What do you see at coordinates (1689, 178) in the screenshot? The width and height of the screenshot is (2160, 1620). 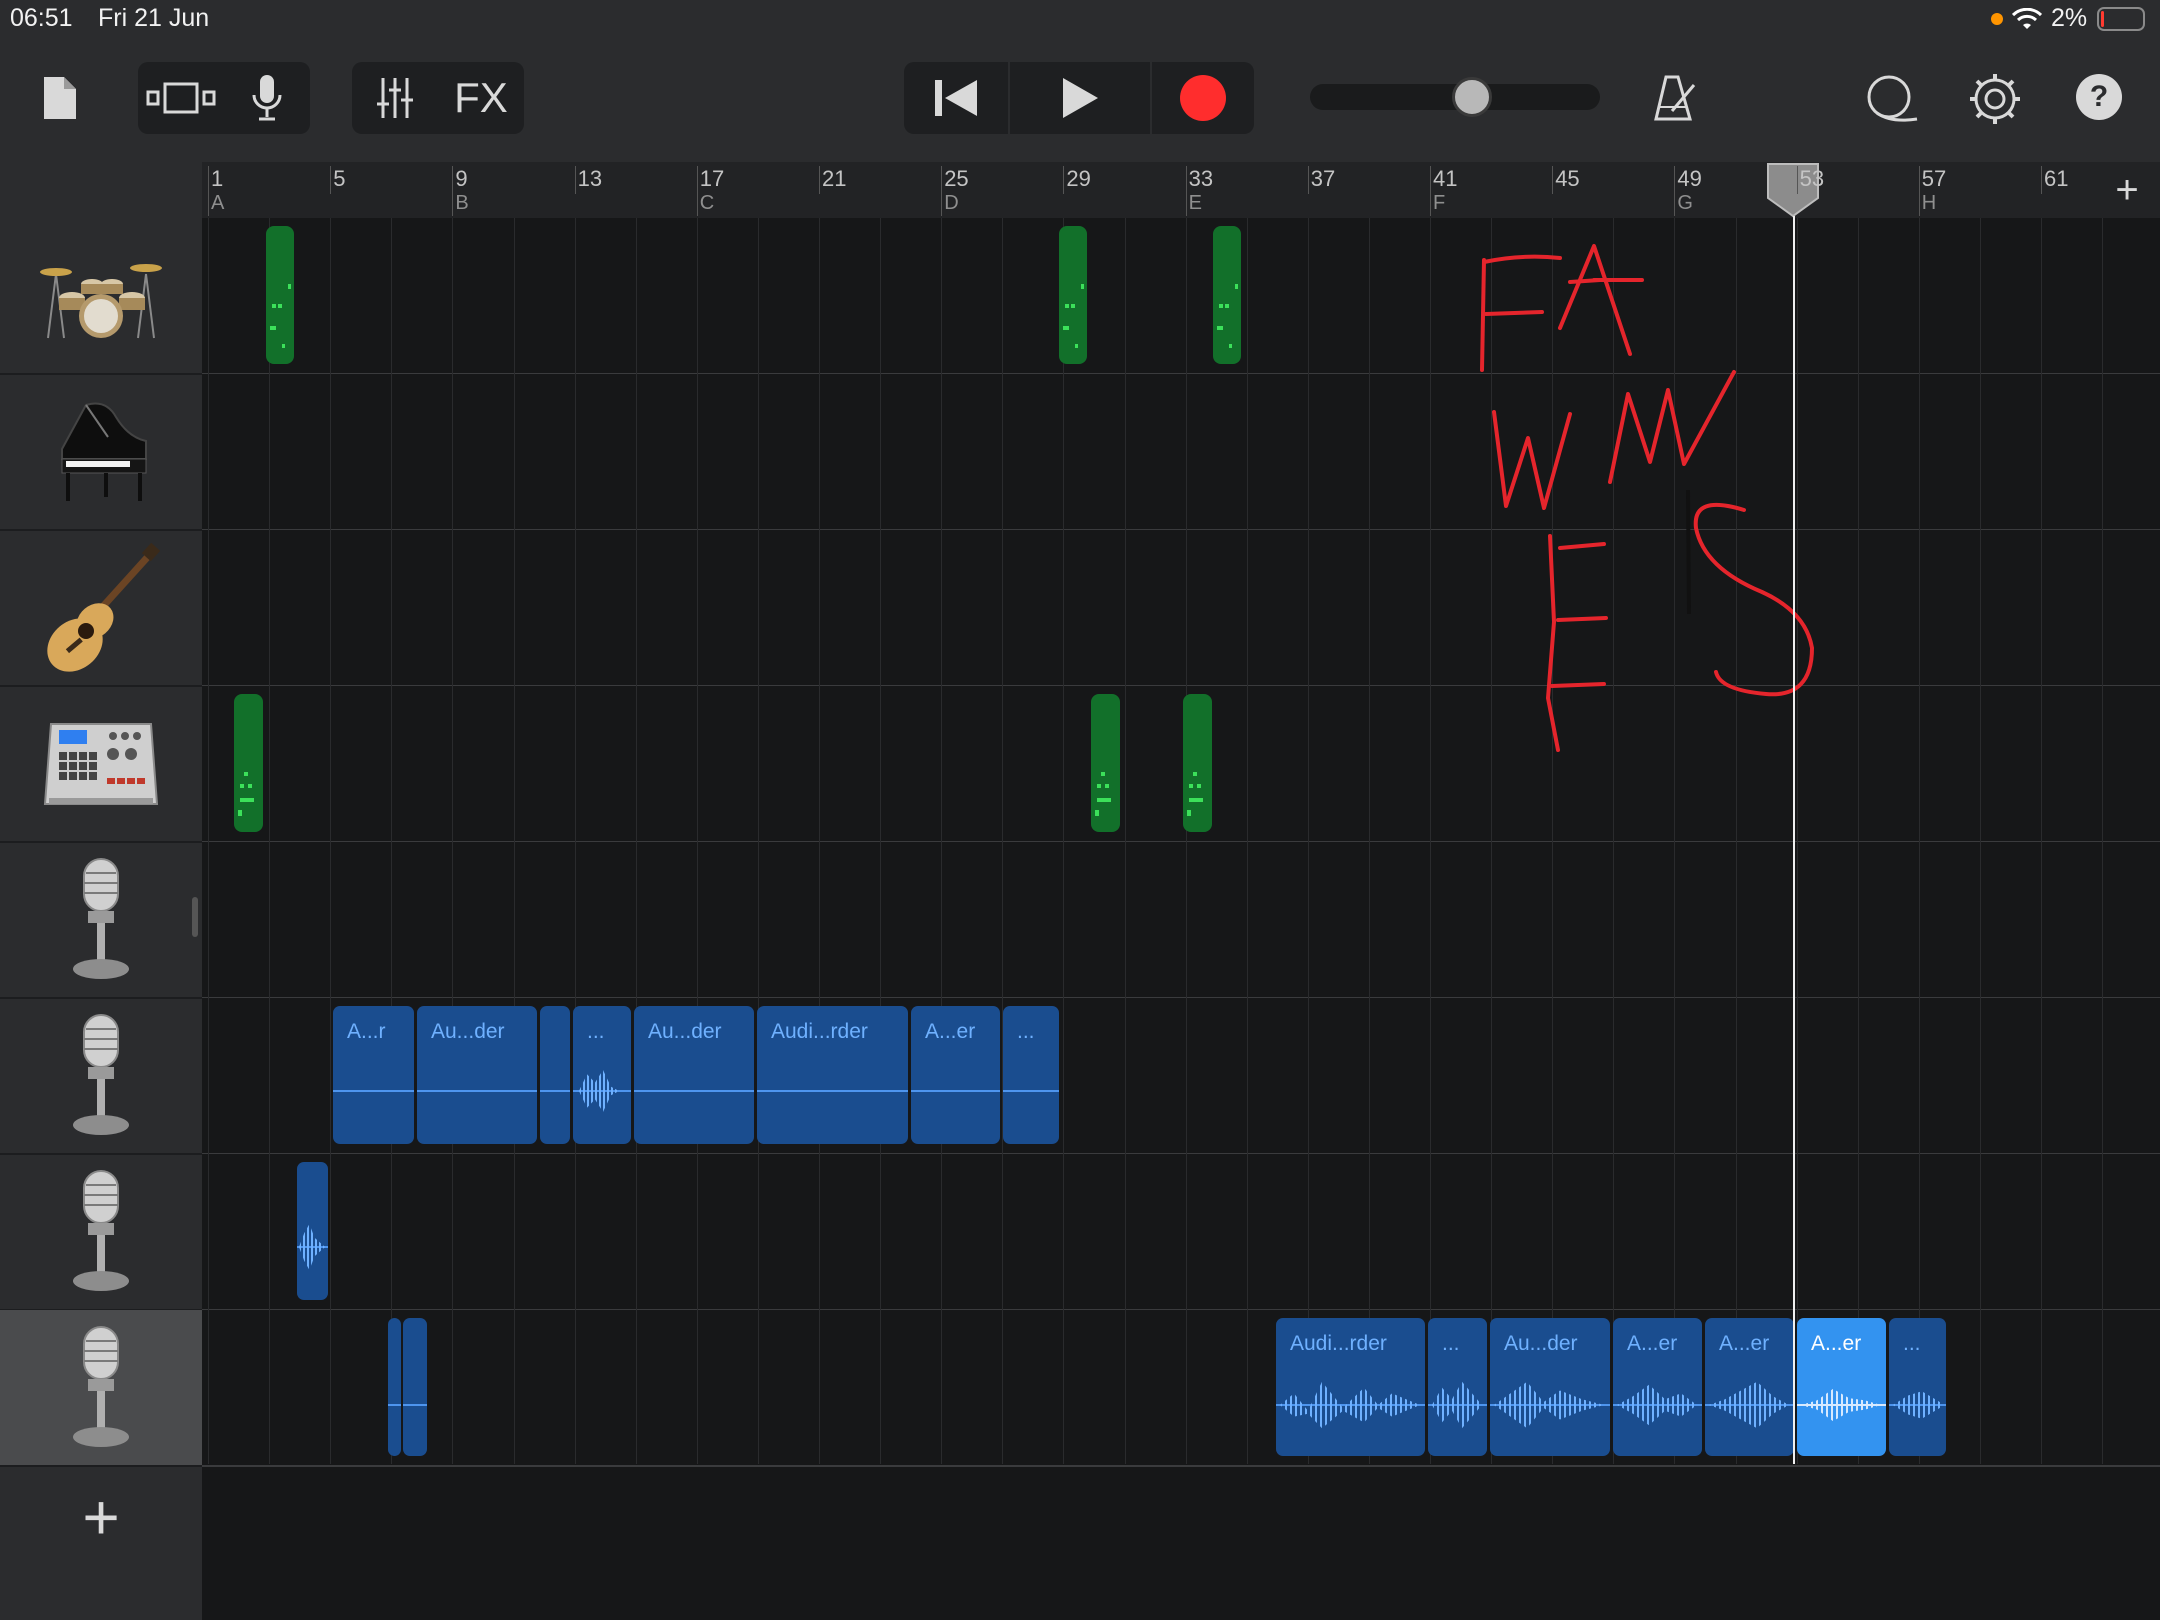 I see `ruler-bar-number: 49` at bounding box center [1689, 178].